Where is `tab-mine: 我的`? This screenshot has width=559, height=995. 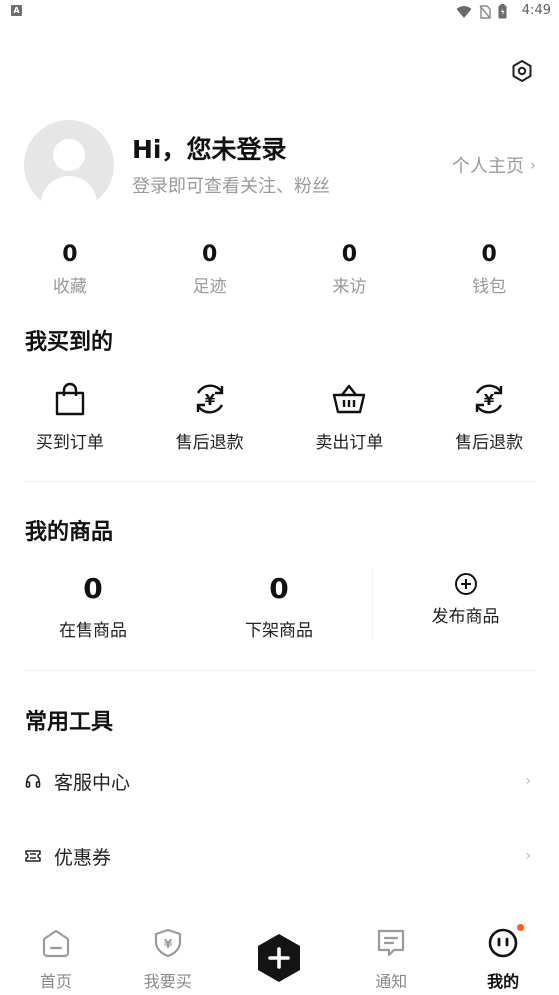
tab-mine: 我的 is located at coordinates (503, 955).